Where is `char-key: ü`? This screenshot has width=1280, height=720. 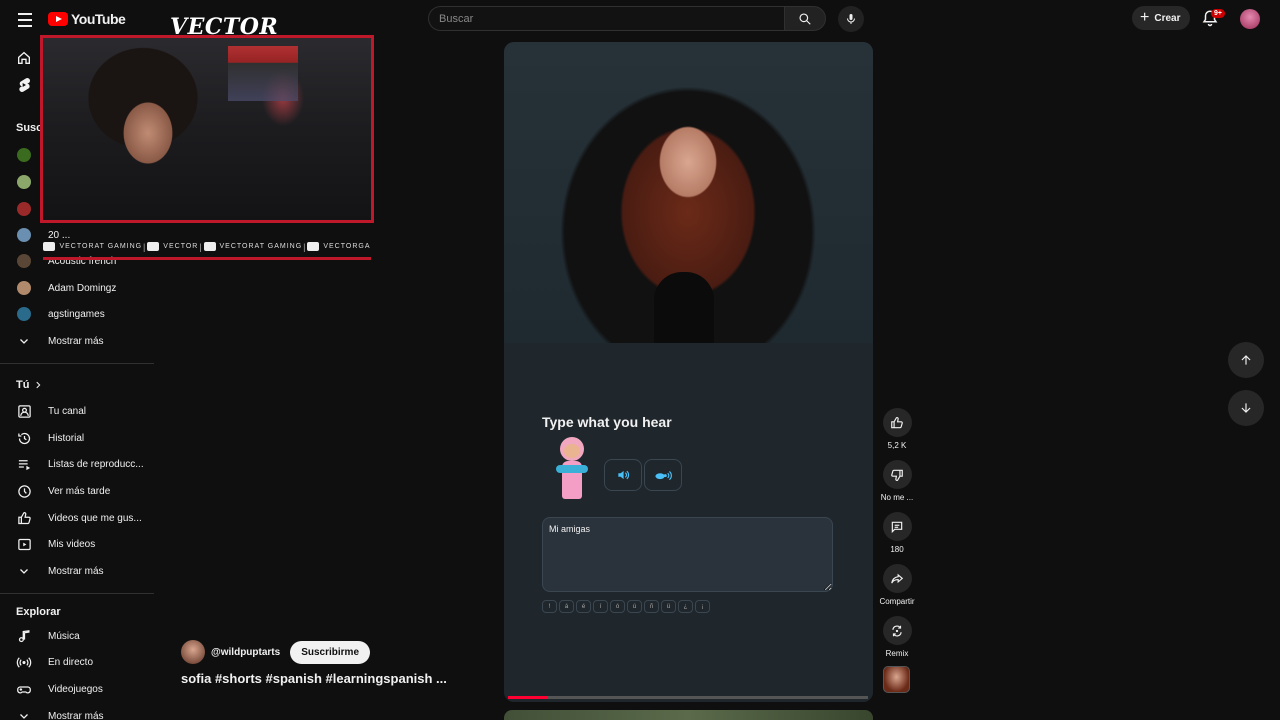
char-key: ü is located at coordinates (668, 606).